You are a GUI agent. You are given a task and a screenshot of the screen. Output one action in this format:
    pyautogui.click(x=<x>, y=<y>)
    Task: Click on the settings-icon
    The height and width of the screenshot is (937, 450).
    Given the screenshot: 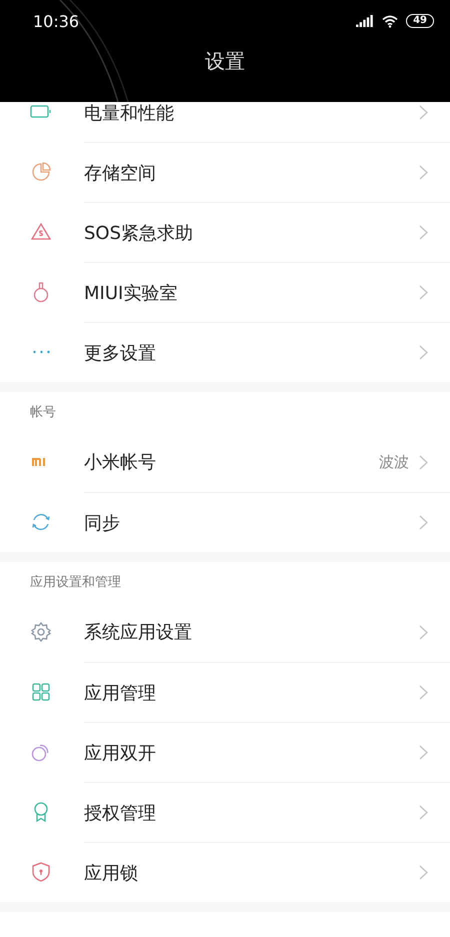 What is the action you would take?
    pyautogui.click(x=41, y=632)
    